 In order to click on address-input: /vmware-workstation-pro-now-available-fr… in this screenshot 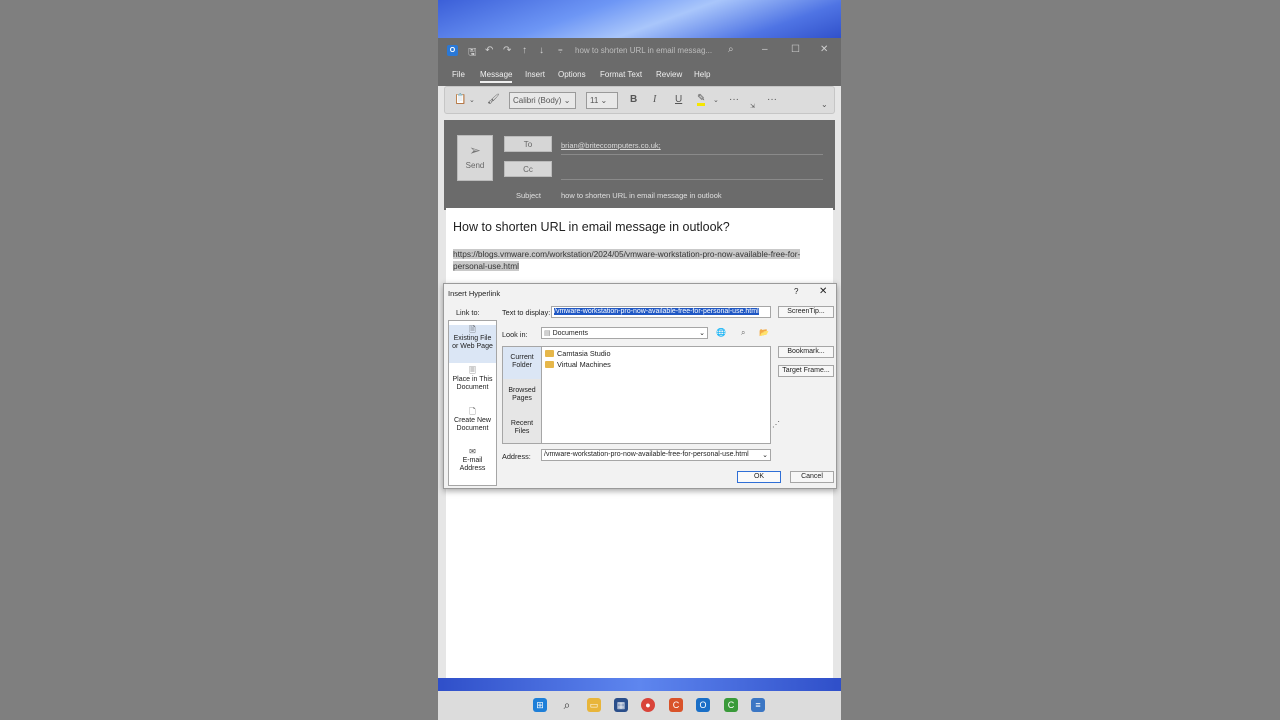, I will do `click(656, 455)`.